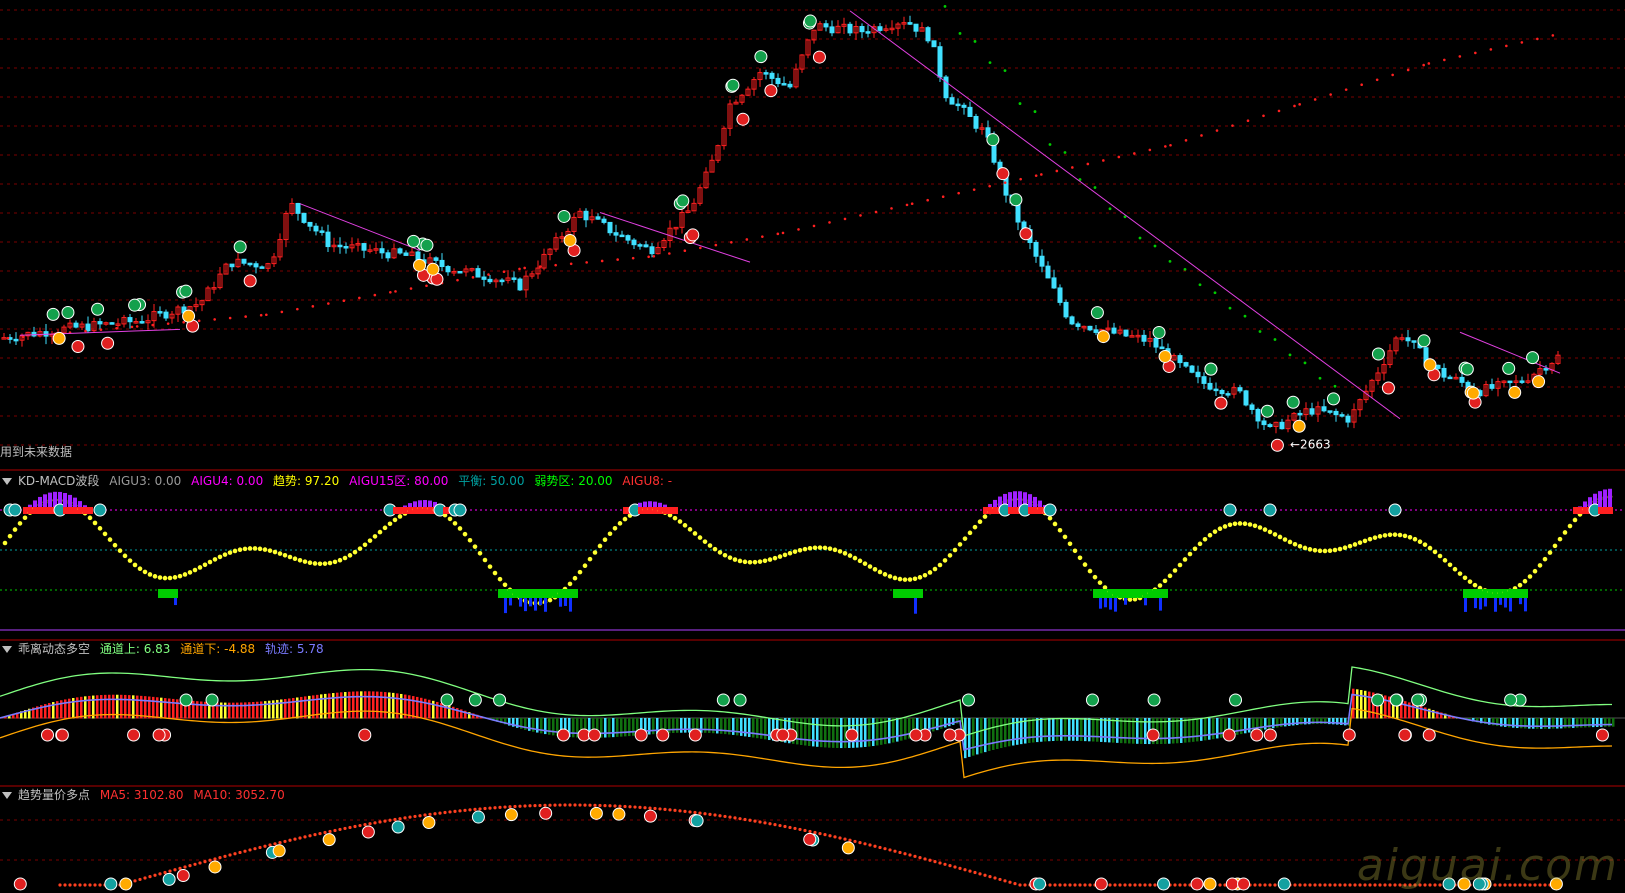 The image size is (1625, 893). Describe the element at coordinates (1605, 499) in the screenshot. I see `kd-bar` at that location.